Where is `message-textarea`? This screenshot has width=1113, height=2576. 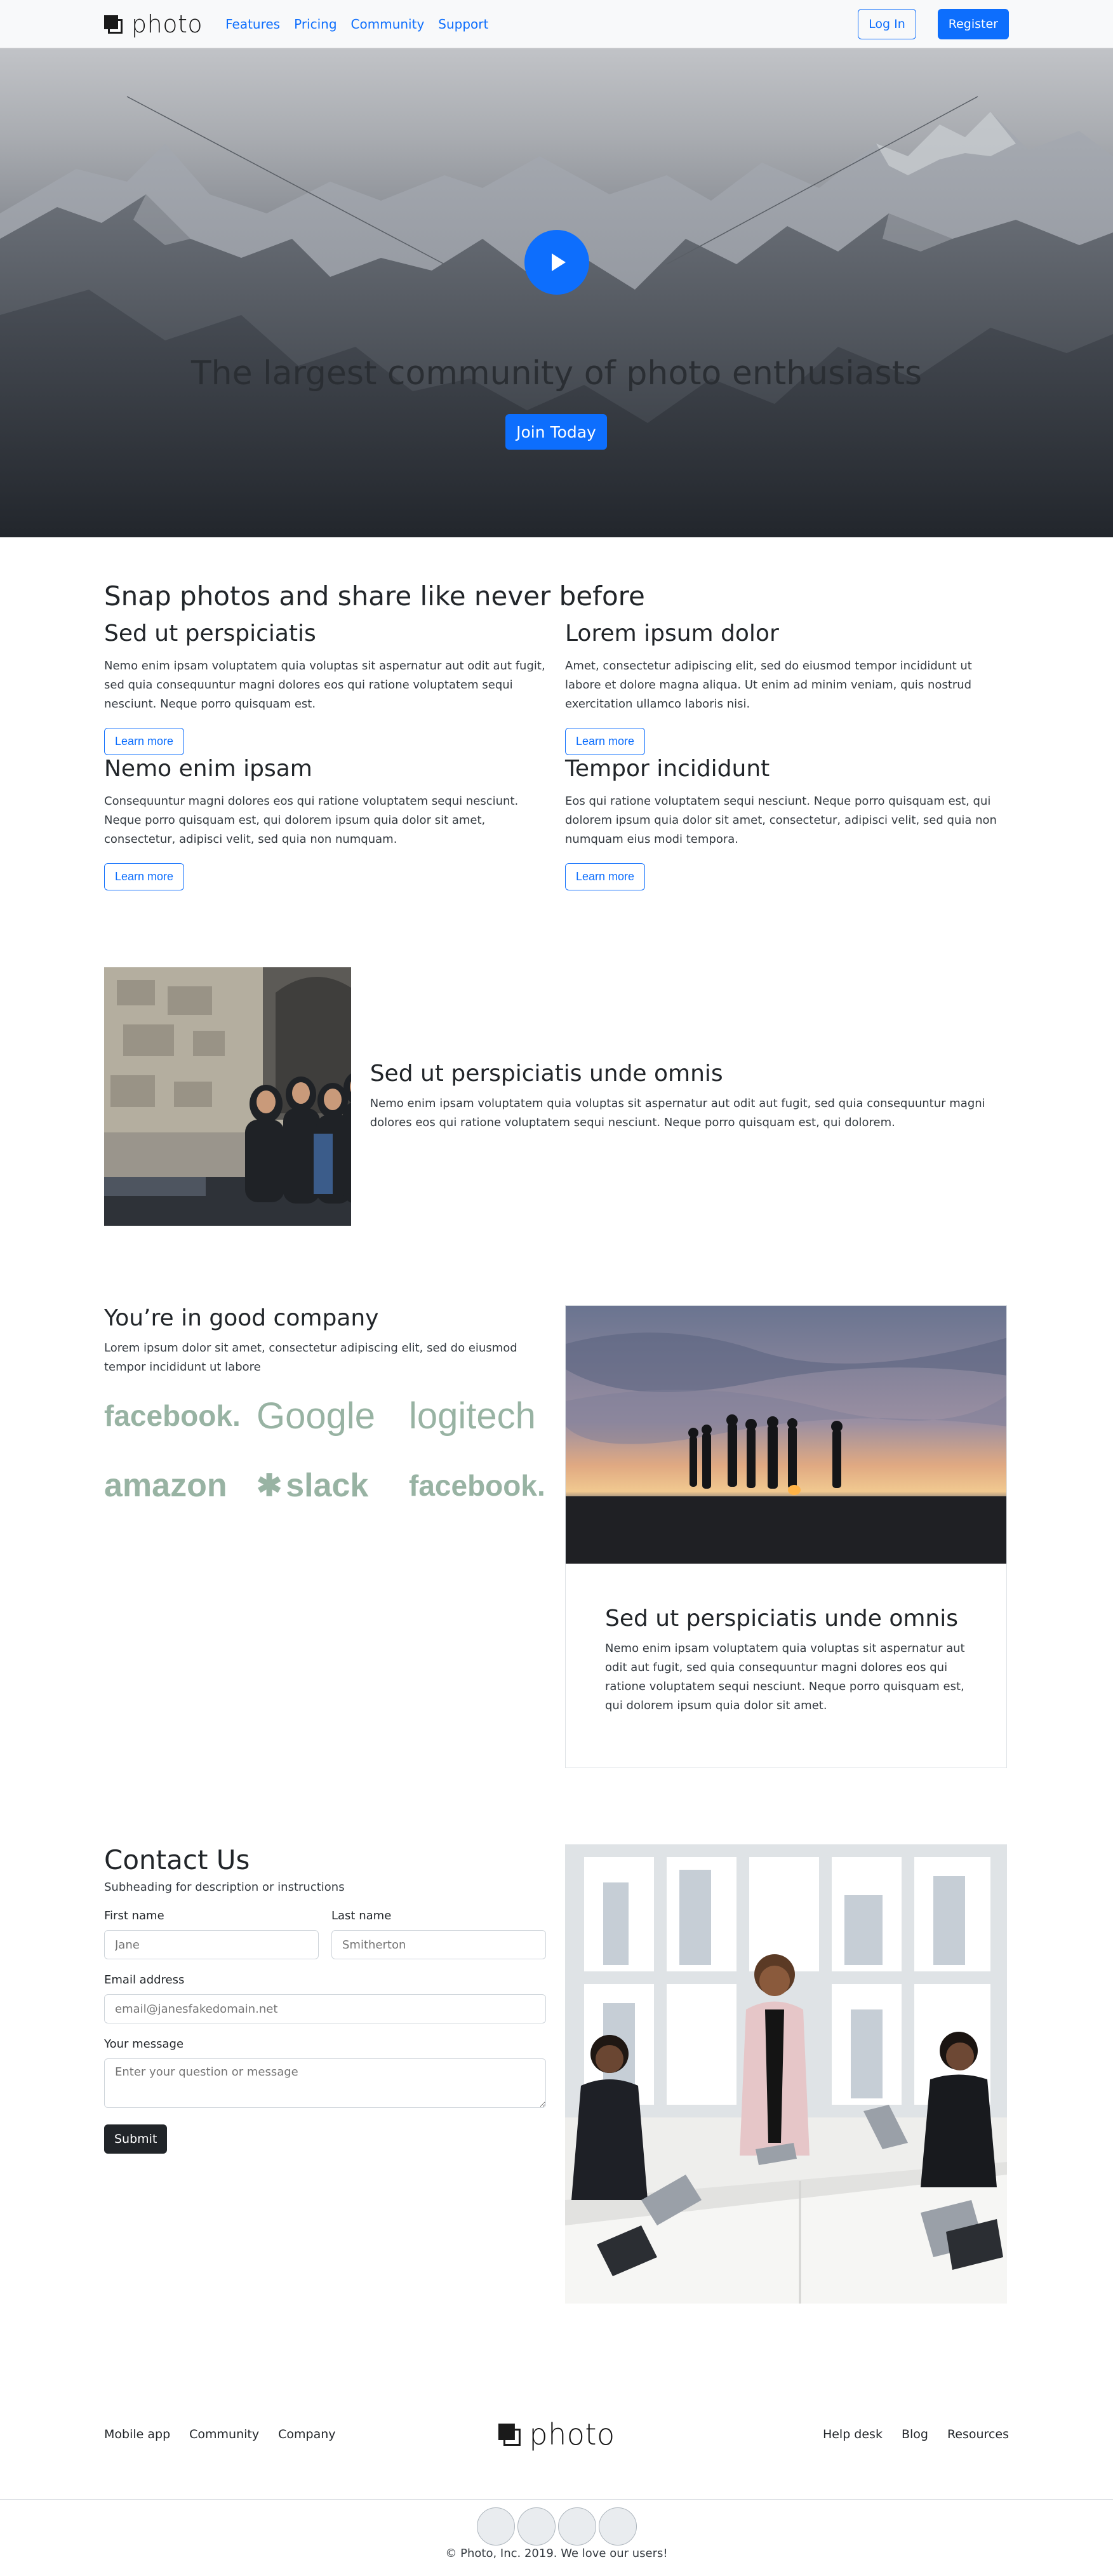 message-textarea is located at coordinates (325, 2083).